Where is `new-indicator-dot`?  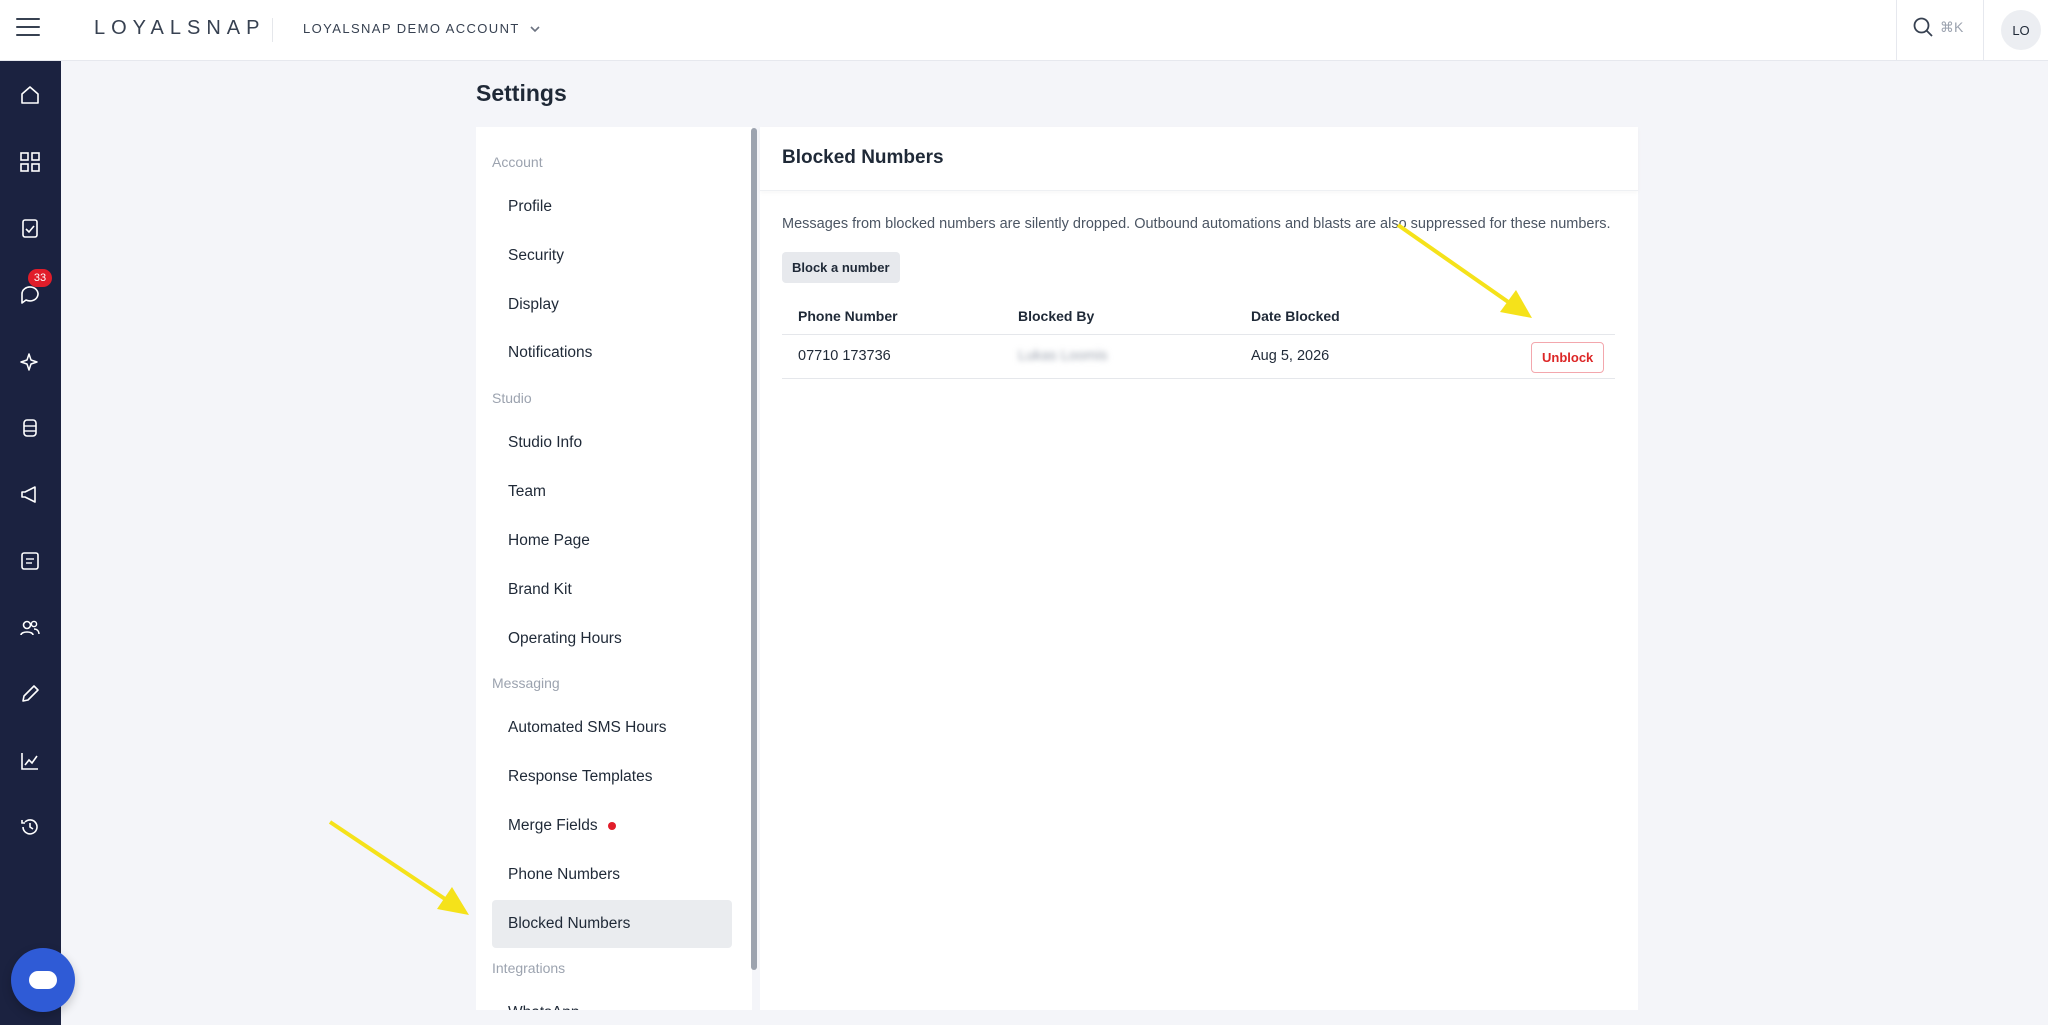 new-indicator-dot is located at coordinates (611, 826).